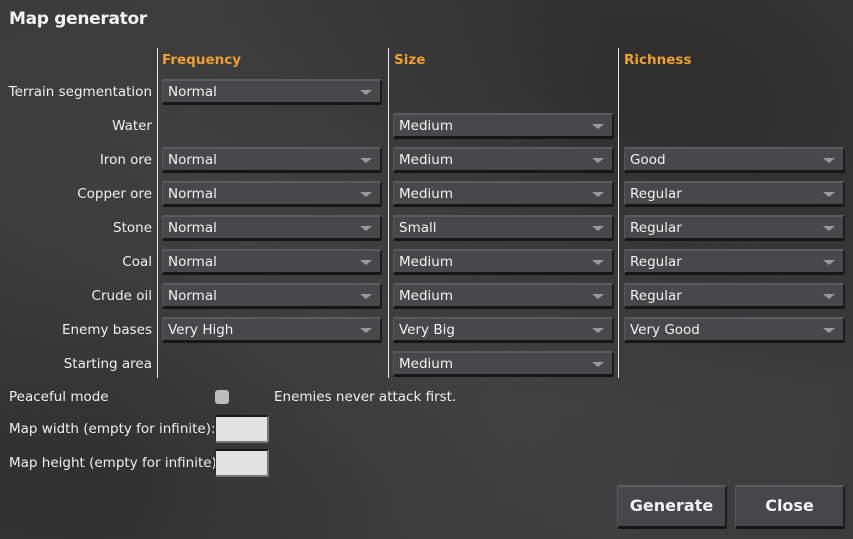  What do you see at coordinates (121, 296) in the screenshot?
I see `row-label: Crude oil` at bounding box center [121, 296].